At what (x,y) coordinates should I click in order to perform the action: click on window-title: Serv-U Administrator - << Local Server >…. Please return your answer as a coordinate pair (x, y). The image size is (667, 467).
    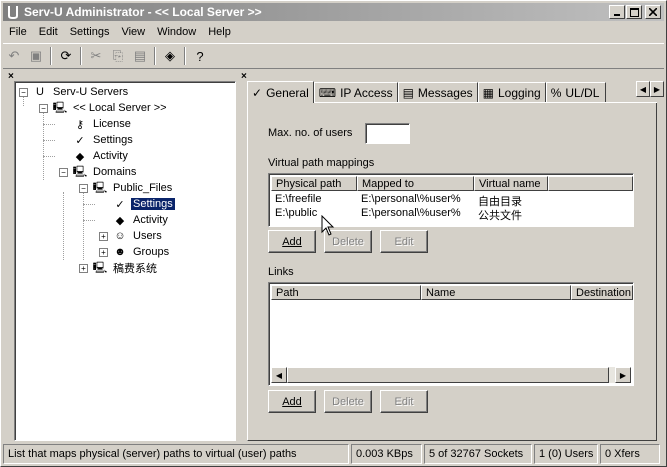
    Looking at the image, I should click on (143, 12).